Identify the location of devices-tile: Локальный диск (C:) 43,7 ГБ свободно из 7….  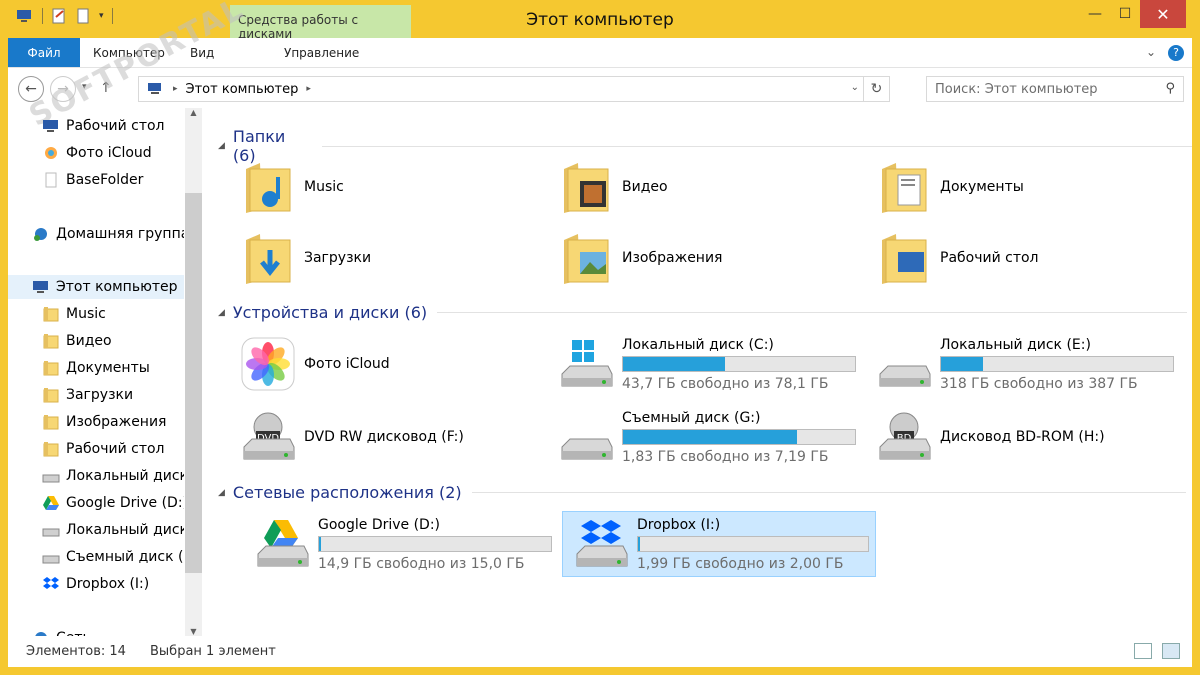
(705, 364).